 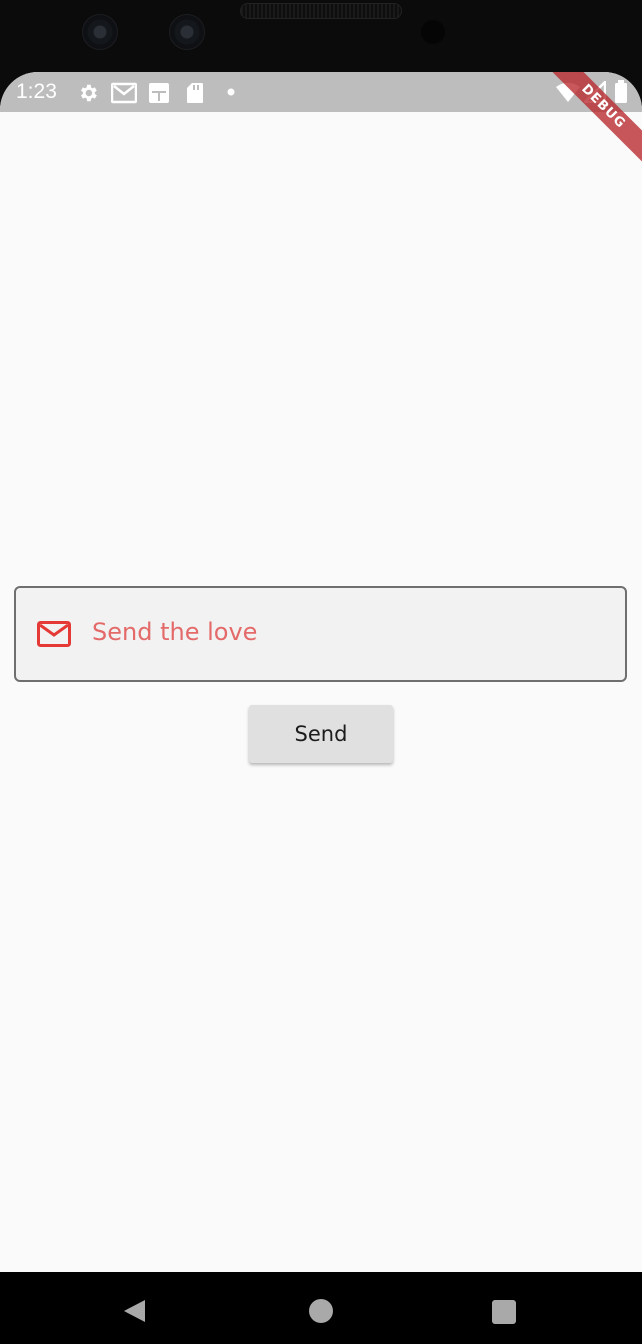 What do you see at coordinates (36, 91) in the screenshot?
I see `status-time: 1:23` at bounding box center [36, 91].